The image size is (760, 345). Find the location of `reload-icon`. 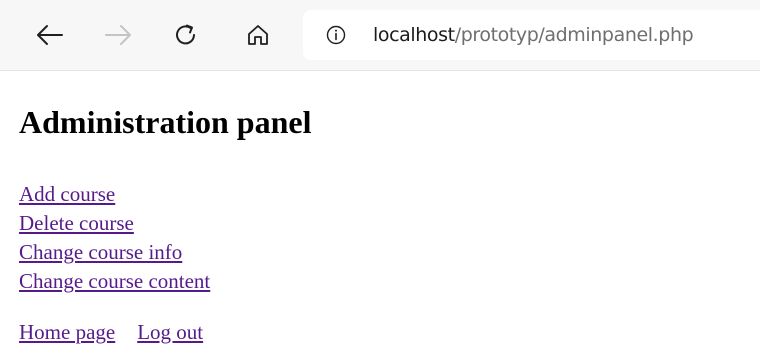

reload-icon is located at coordinates (185, 34).